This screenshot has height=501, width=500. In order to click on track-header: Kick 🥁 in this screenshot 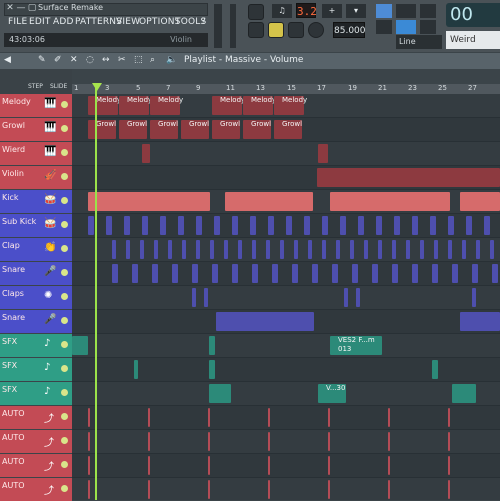, I will do `click(36, 201)`.